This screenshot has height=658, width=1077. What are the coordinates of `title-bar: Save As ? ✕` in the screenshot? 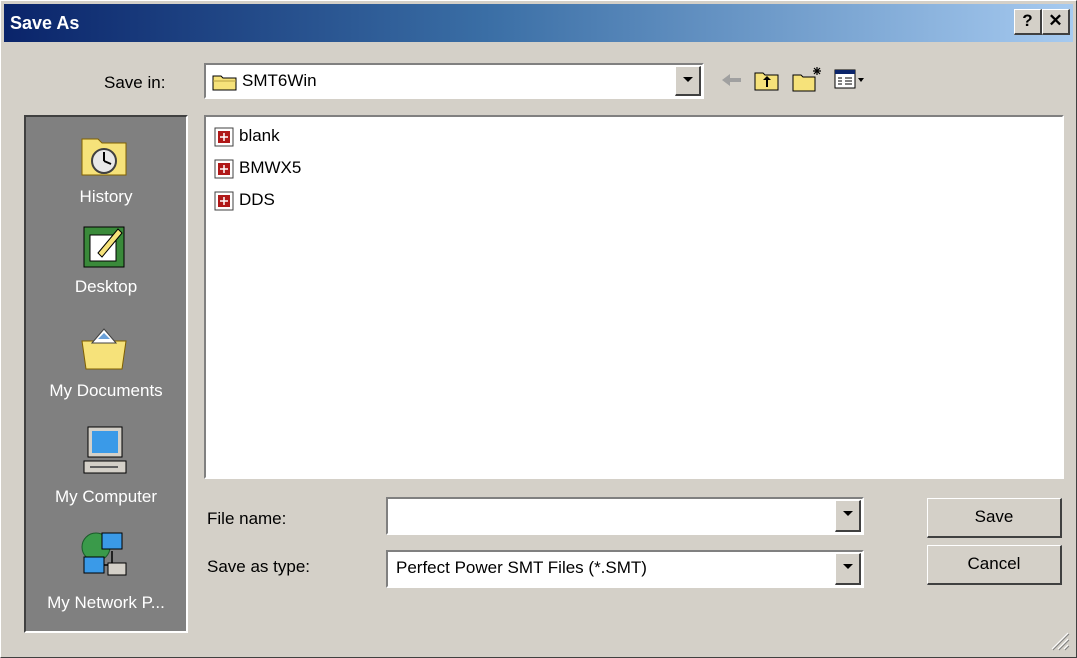 It's located at (538, 23).